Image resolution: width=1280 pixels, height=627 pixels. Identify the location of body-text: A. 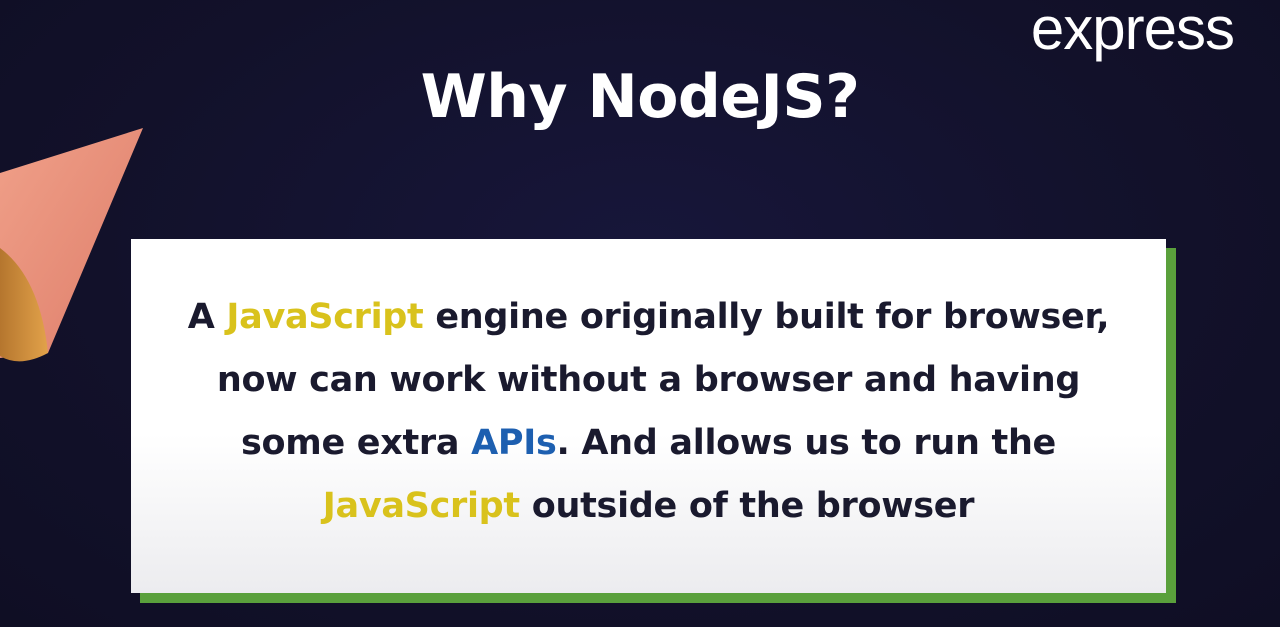
(207, 317).